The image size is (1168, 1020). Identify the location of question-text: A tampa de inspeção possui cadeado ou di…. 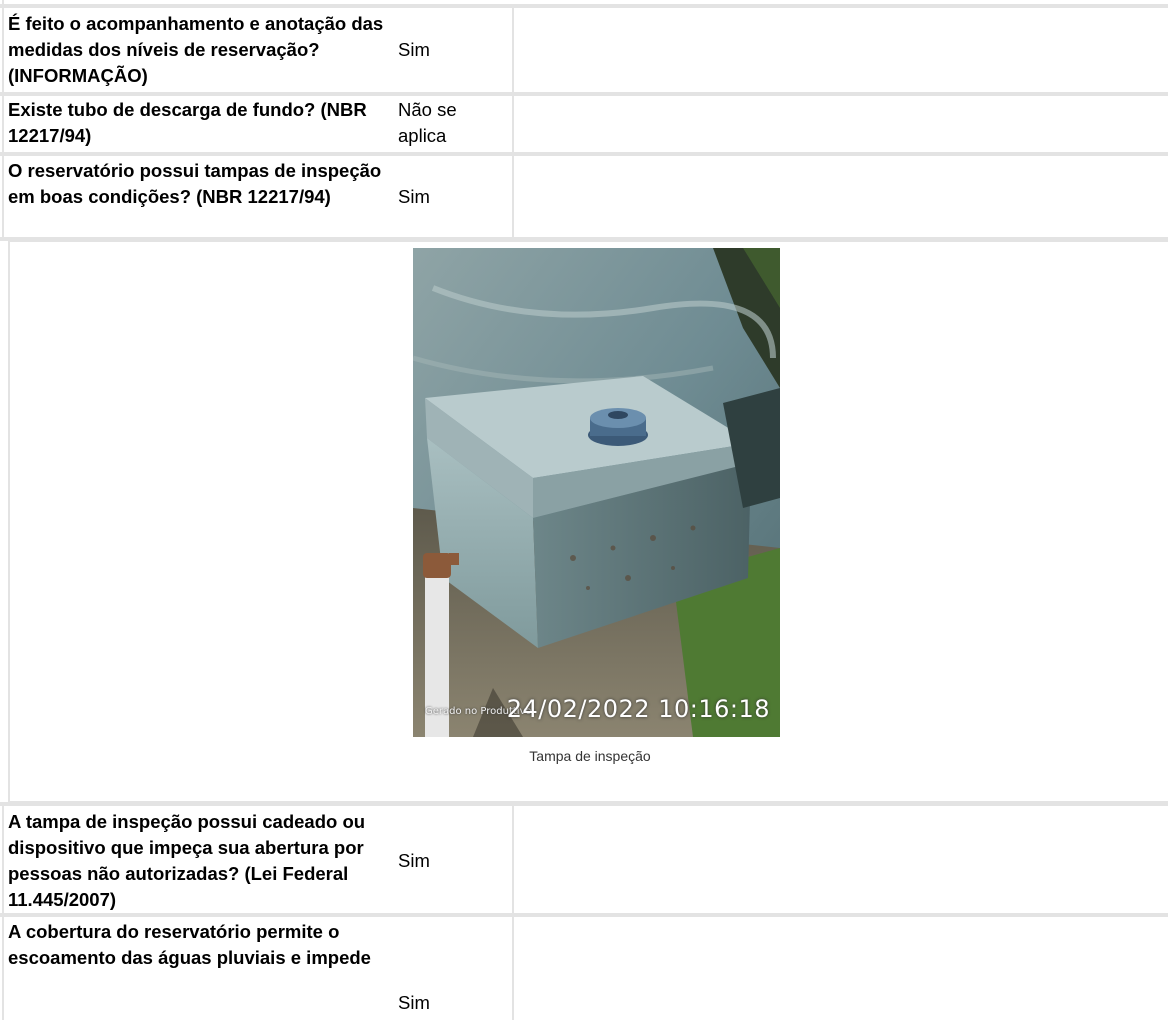
(187, 860).